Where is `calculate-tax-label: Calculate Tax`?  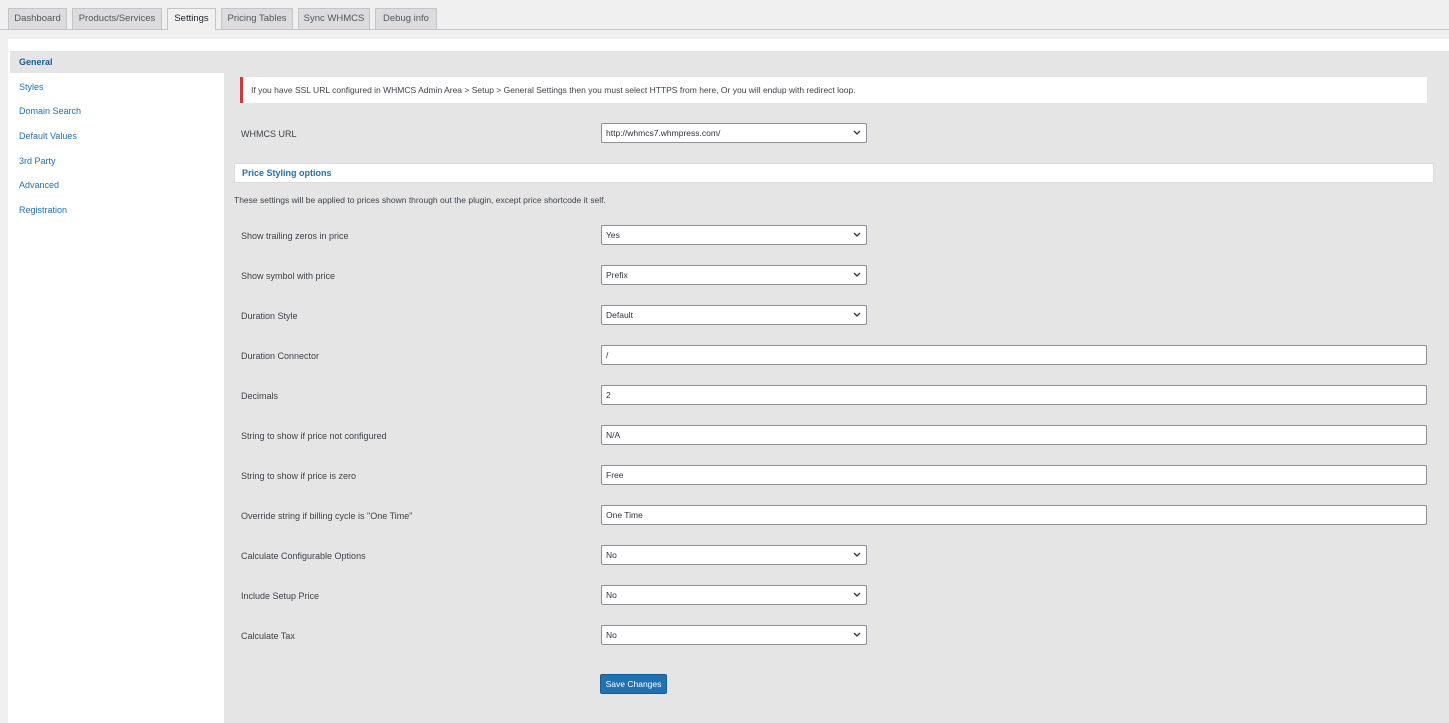 calculate-tax-label: Calculate Tax is located at coordinates (268, 636).